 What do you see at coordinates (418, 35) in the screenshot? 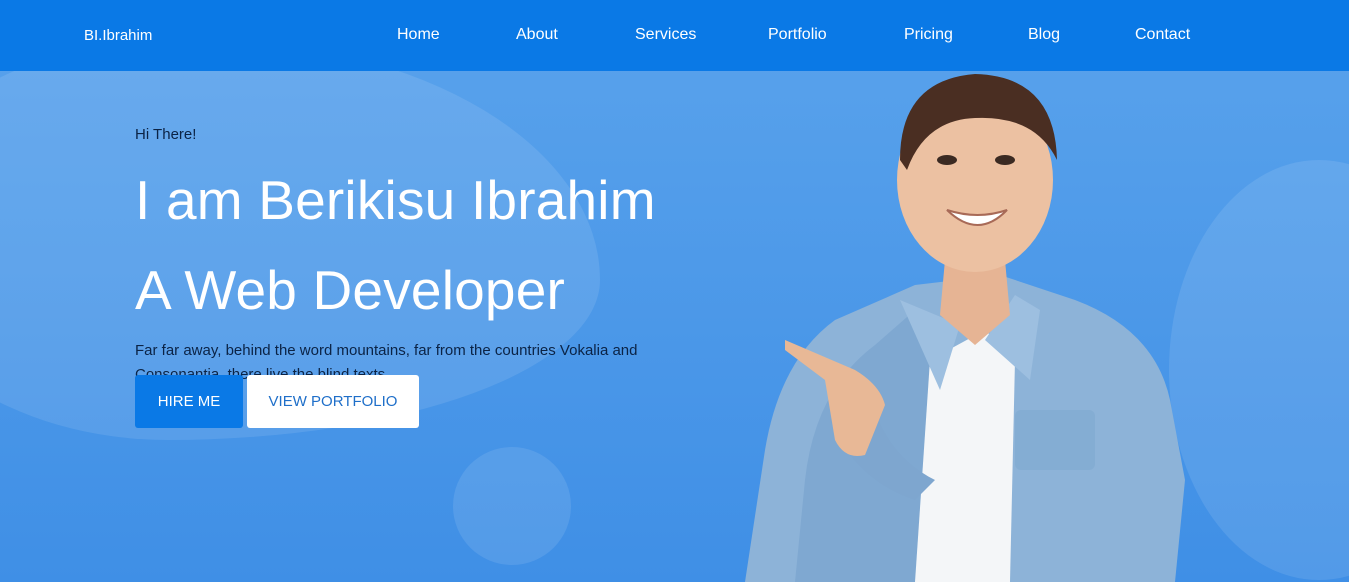
I see `nav-home: Home` at bounding box center [418, 35].